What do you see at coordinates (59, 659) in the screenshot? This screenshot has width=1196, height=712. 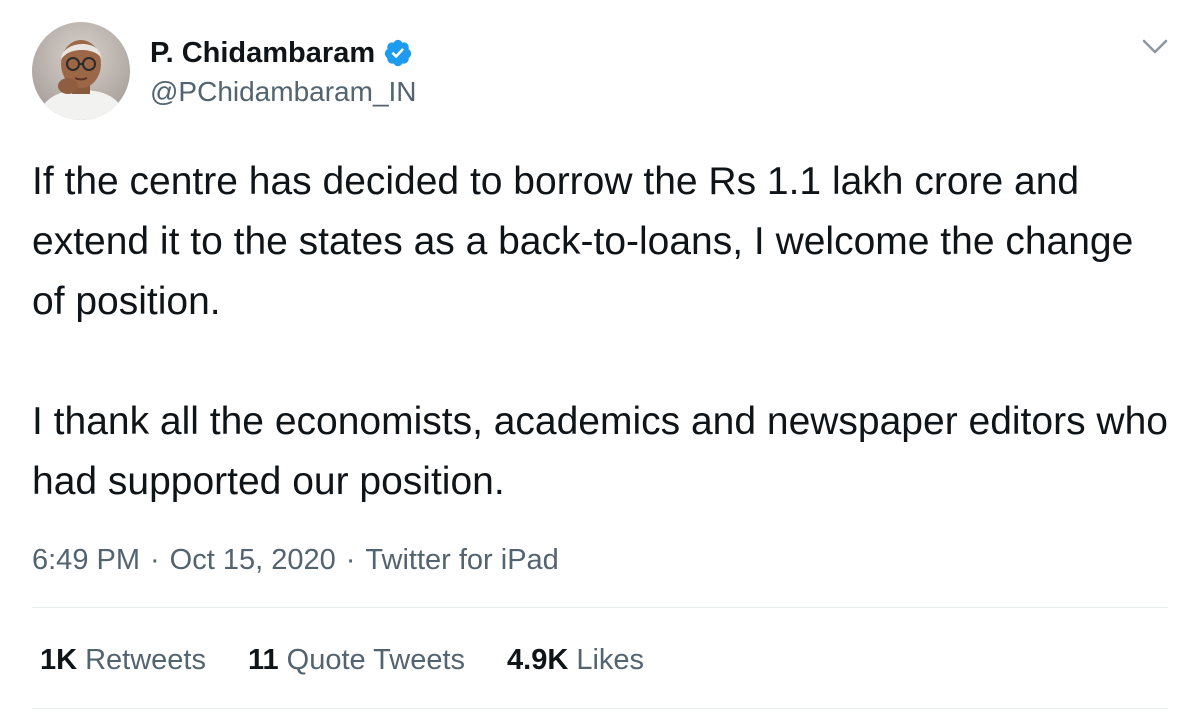 I see `retweets-count: 1K` at bounding box center [59, 659].